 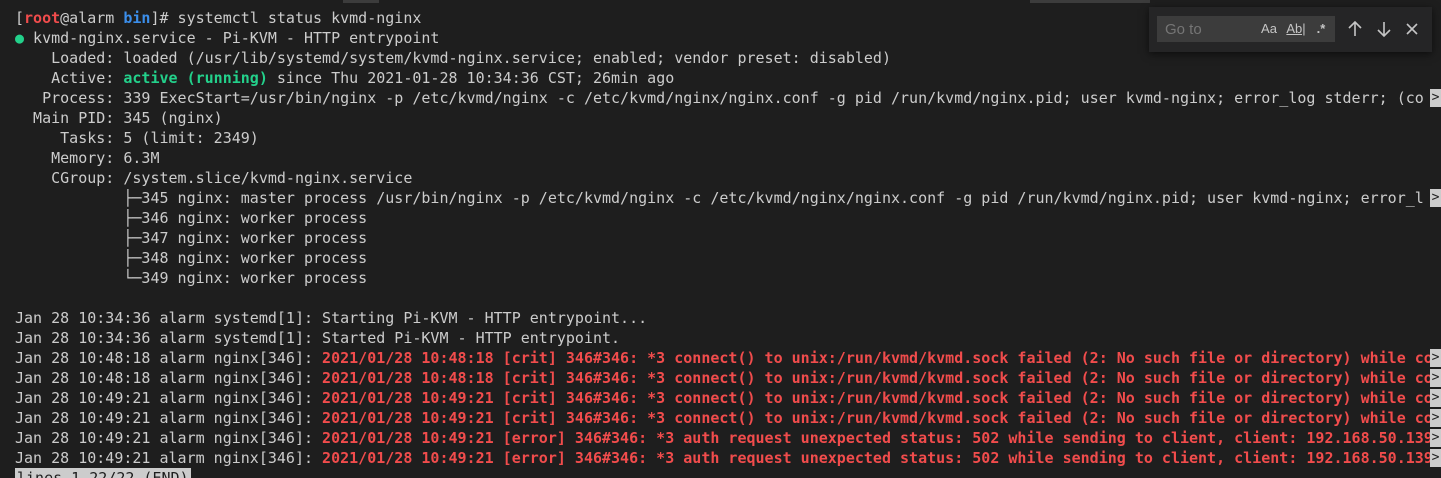 I want to click on memory-line: Memory: 6.3M, so click(x=87, y=158).